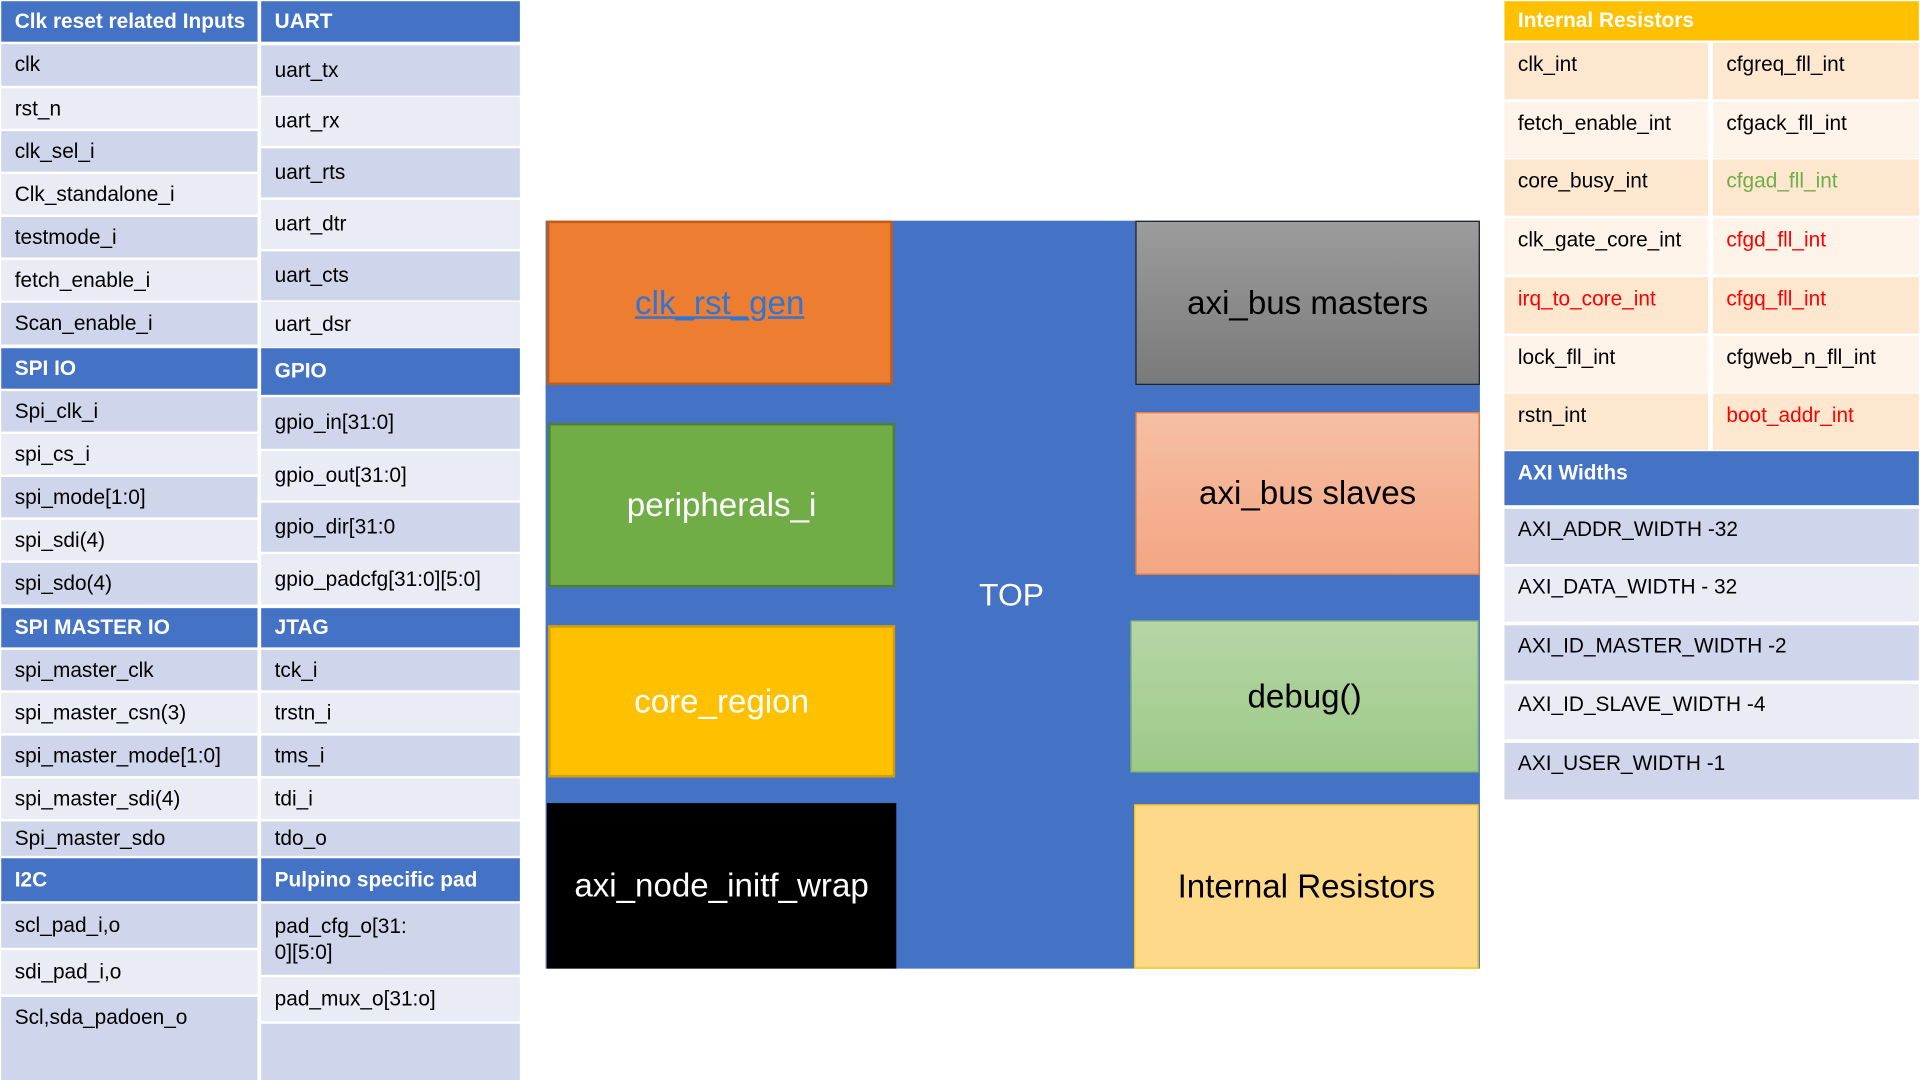 The width and height of the screenshot is (1920, 1080). I want to click on debug-block: debug(), so click(1304, 696).